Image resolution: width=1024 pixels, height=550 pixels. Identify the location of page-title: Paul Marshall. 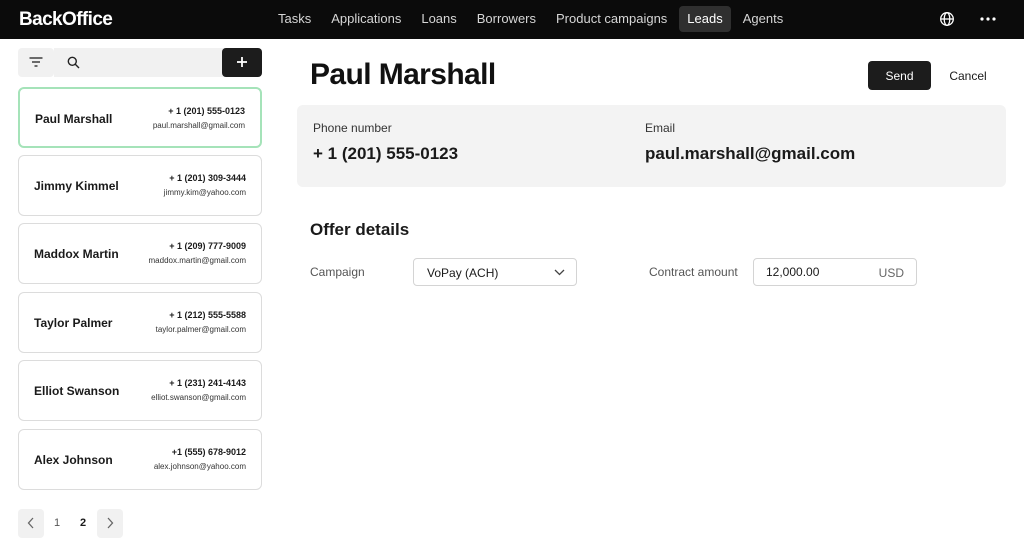
(403, 74).